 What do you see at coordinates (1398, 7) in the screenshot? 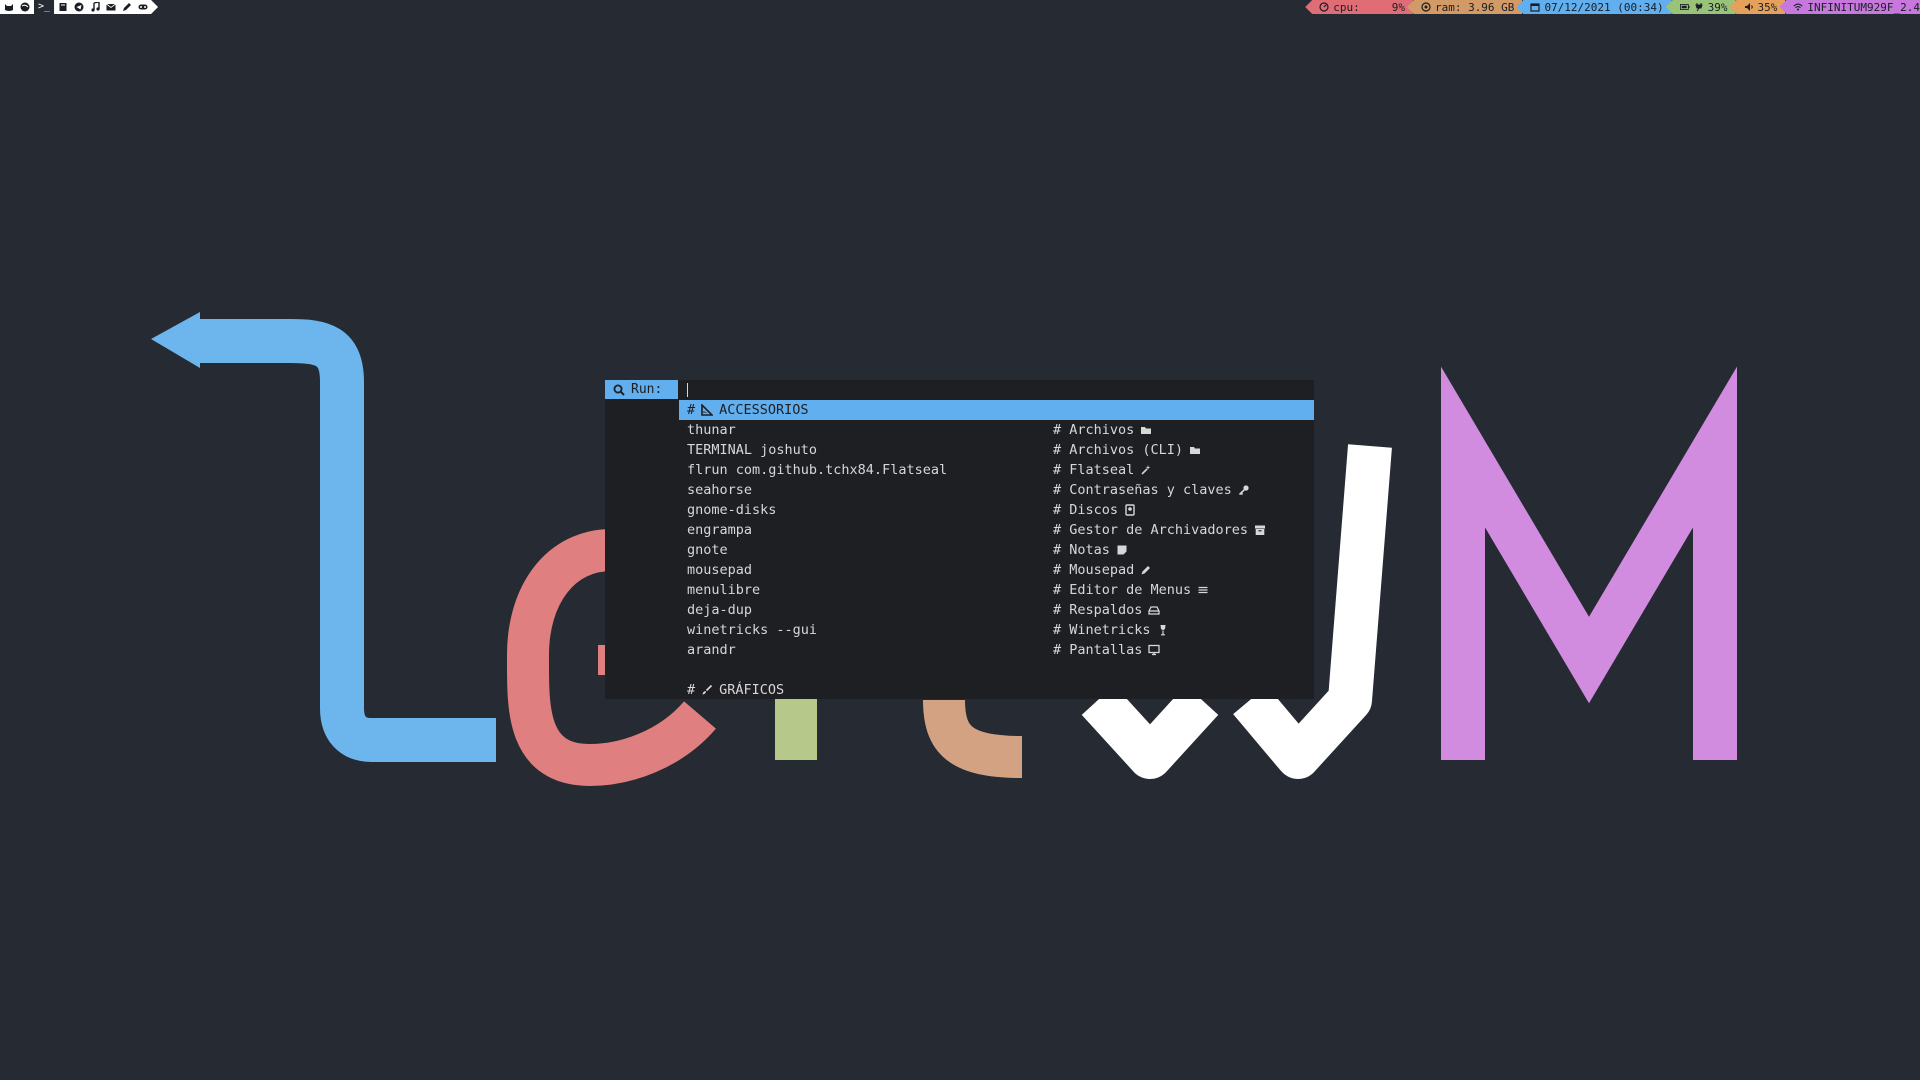
I see `cpu-value: 9%` at bounding box center [1398, 7].